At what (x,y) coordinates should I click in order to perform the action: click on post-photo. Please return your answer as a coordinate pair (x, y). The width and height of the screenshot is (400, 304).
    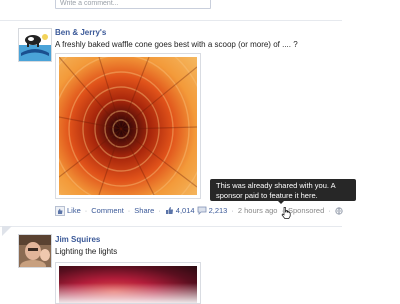
    Looking at the image, I should click on (128, 283).